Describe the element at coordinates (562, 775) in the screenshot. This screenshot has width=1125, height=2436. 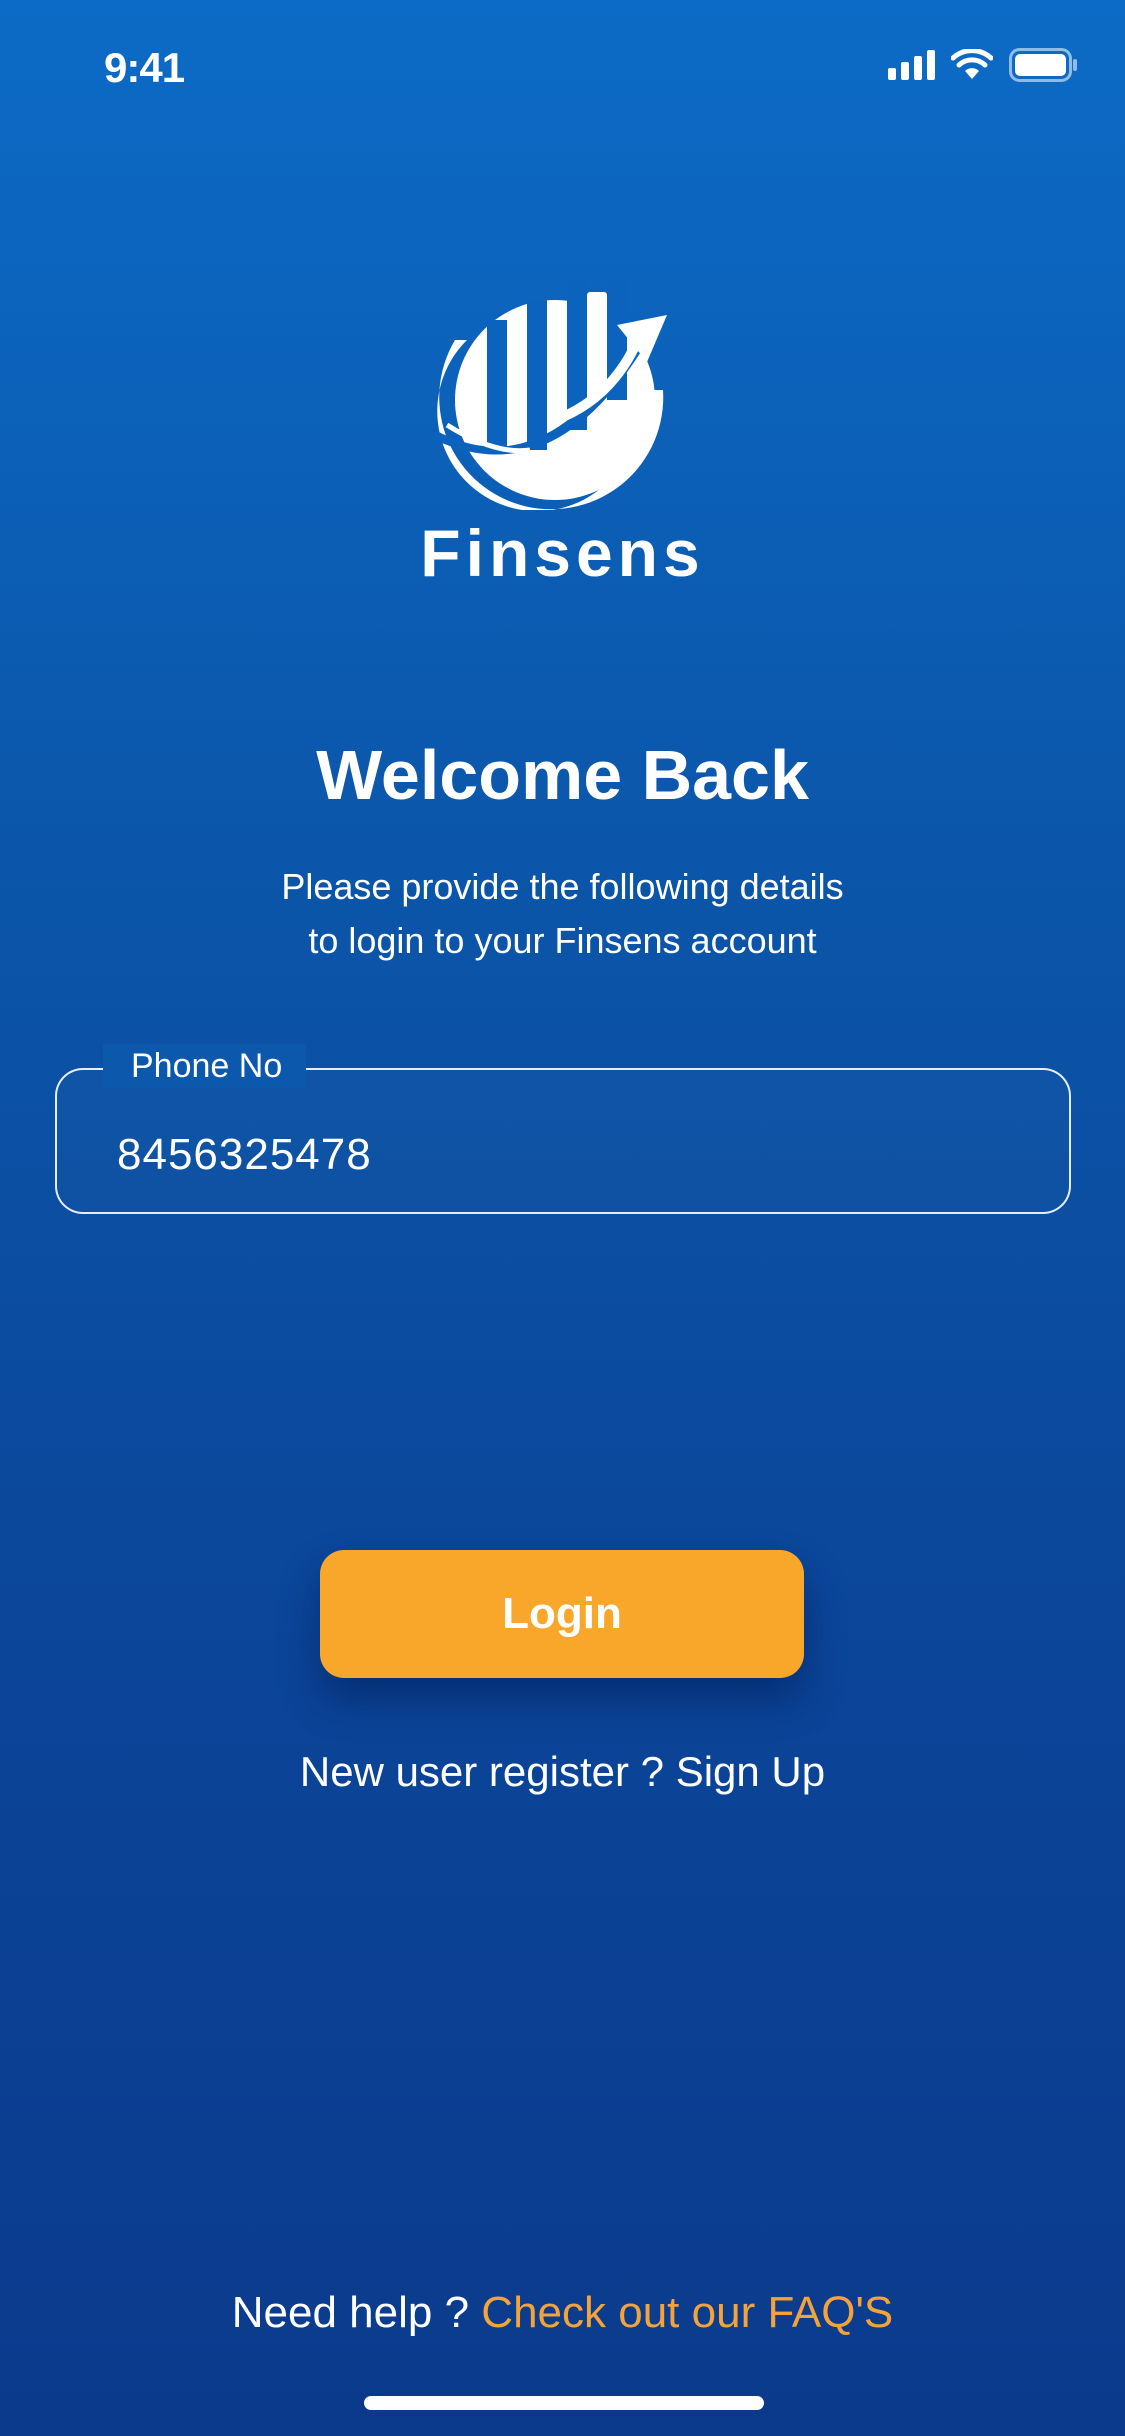
I see `page-title: Welcome Back` at that location.